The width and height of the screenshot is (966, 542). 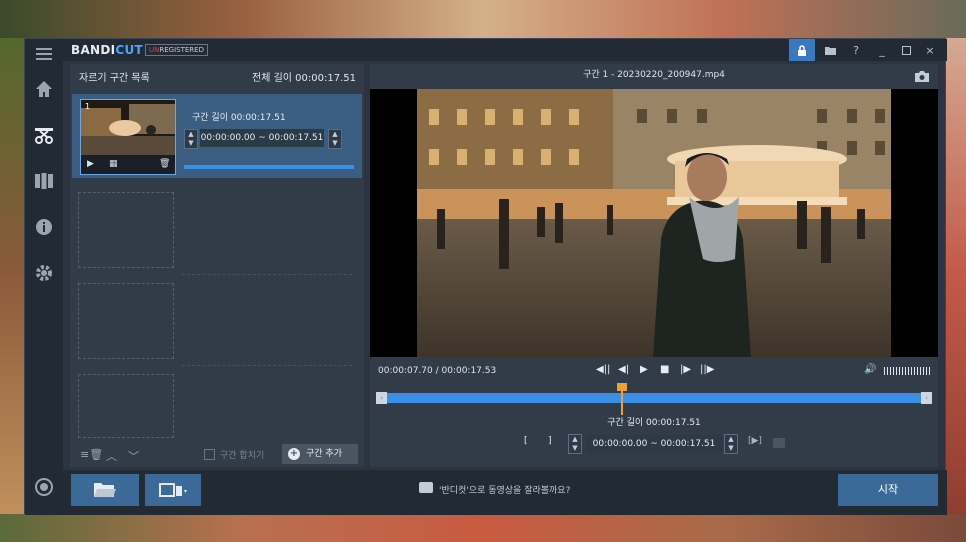 What do you see at coordinates (239, 118) in the screenshot?
I see `segment-length: 구간 길이 00:00:17.51` at bounding box center [239, 118].